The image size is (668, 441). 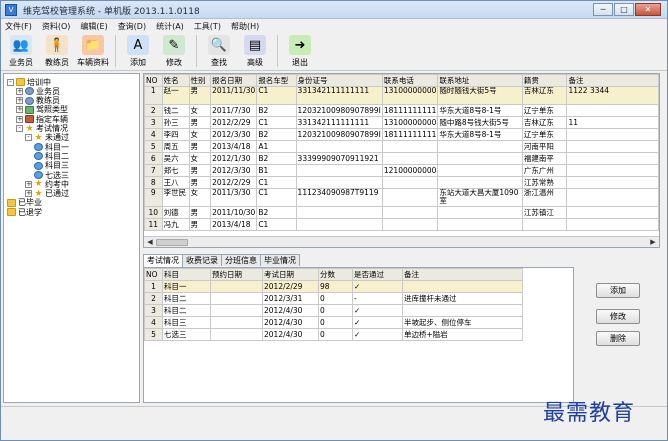 I want to click on tab-exams: 考试情况, so click(x=163, y=260).